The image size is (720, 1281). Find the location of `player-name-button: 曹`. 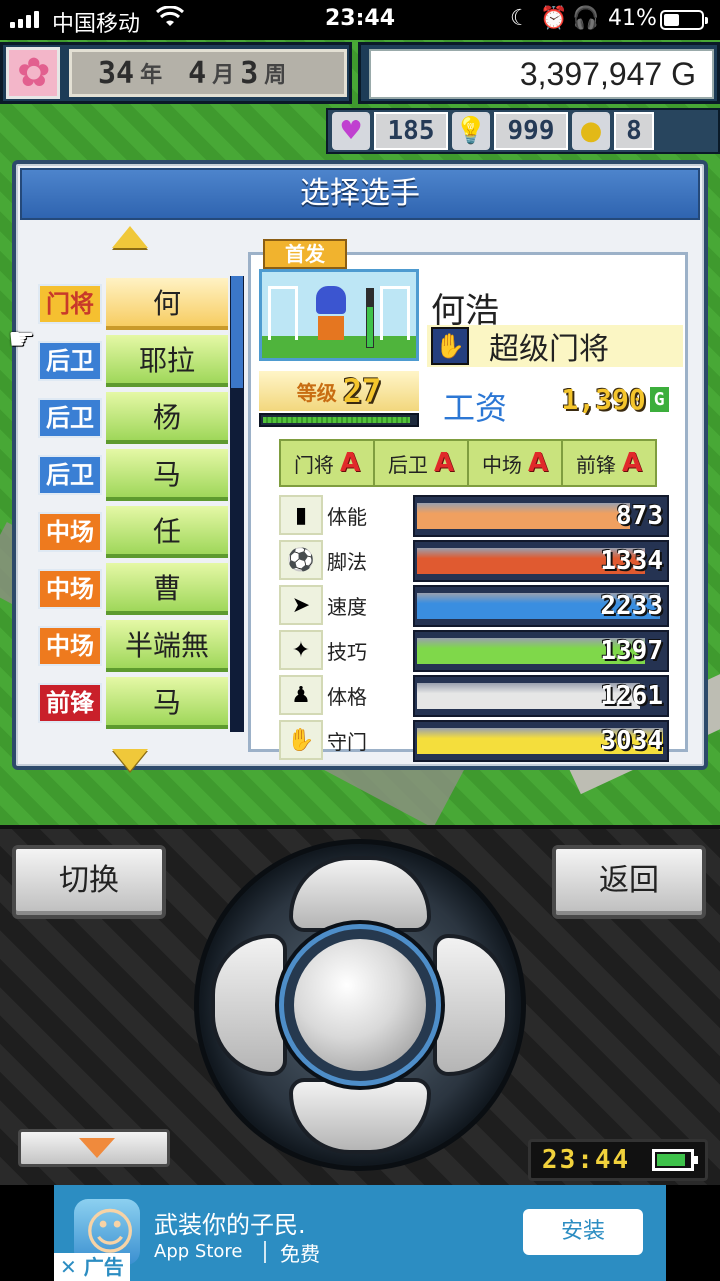

player-name-button: 曹 is located at coordinates (167, 589).